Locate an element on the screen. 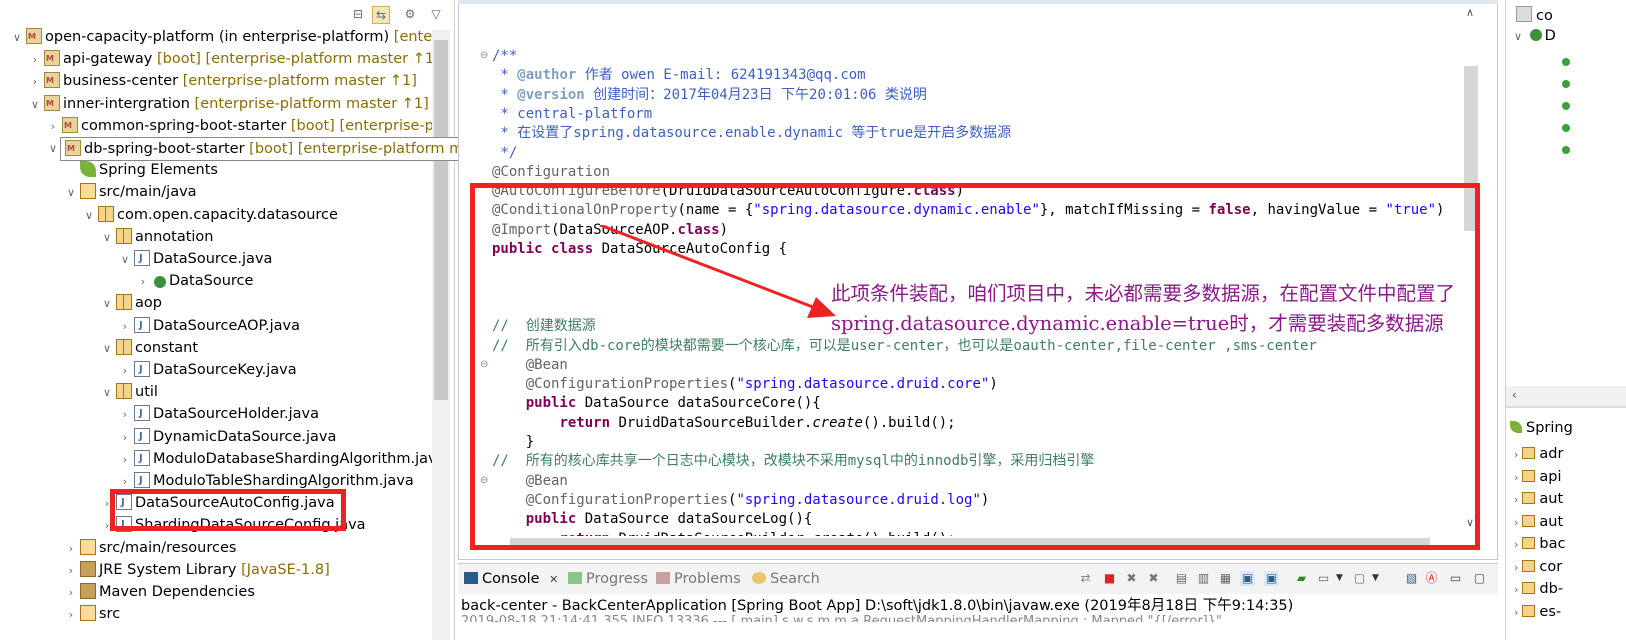 This screenshot has width=1626, height=640. code-line: */ is located at coordinates (504, 153).